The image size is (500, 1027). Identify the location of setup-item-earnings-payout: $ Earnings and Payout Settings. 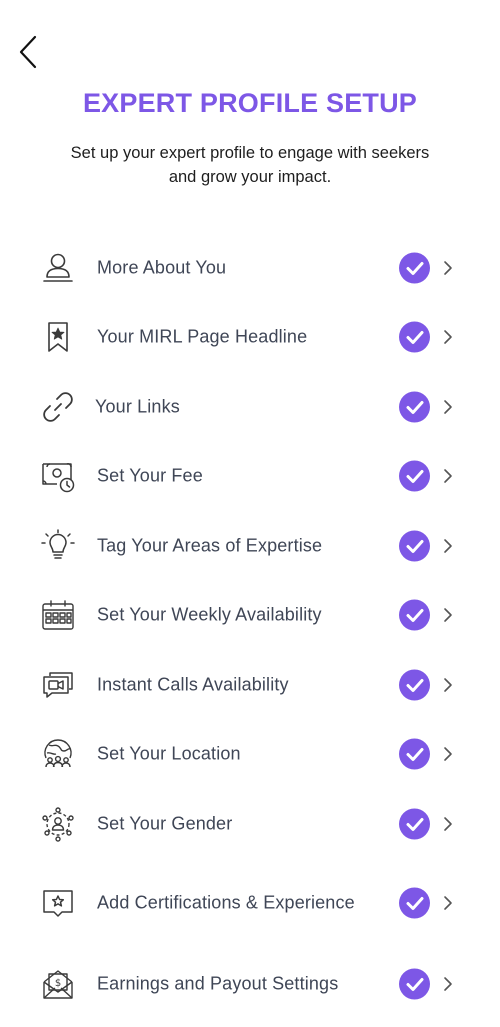
(250, 984).